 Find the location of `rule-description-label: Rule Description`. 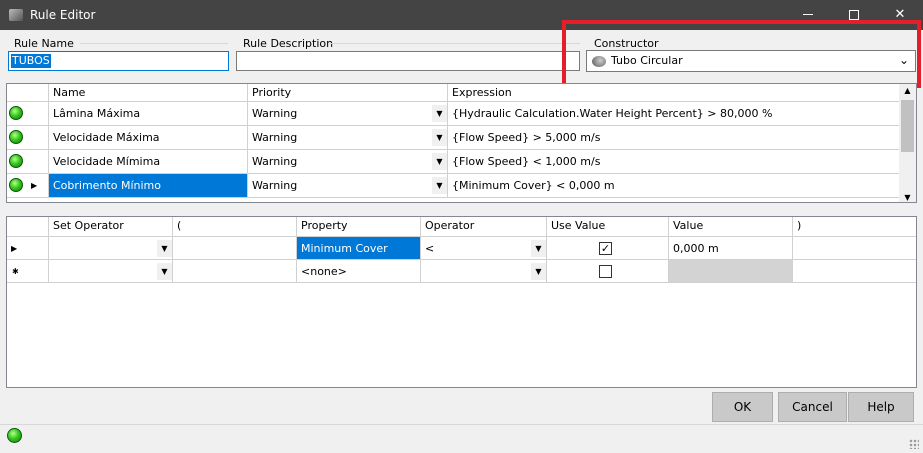

rule-description-label: Rule Description is located at coordinates (288, 43).